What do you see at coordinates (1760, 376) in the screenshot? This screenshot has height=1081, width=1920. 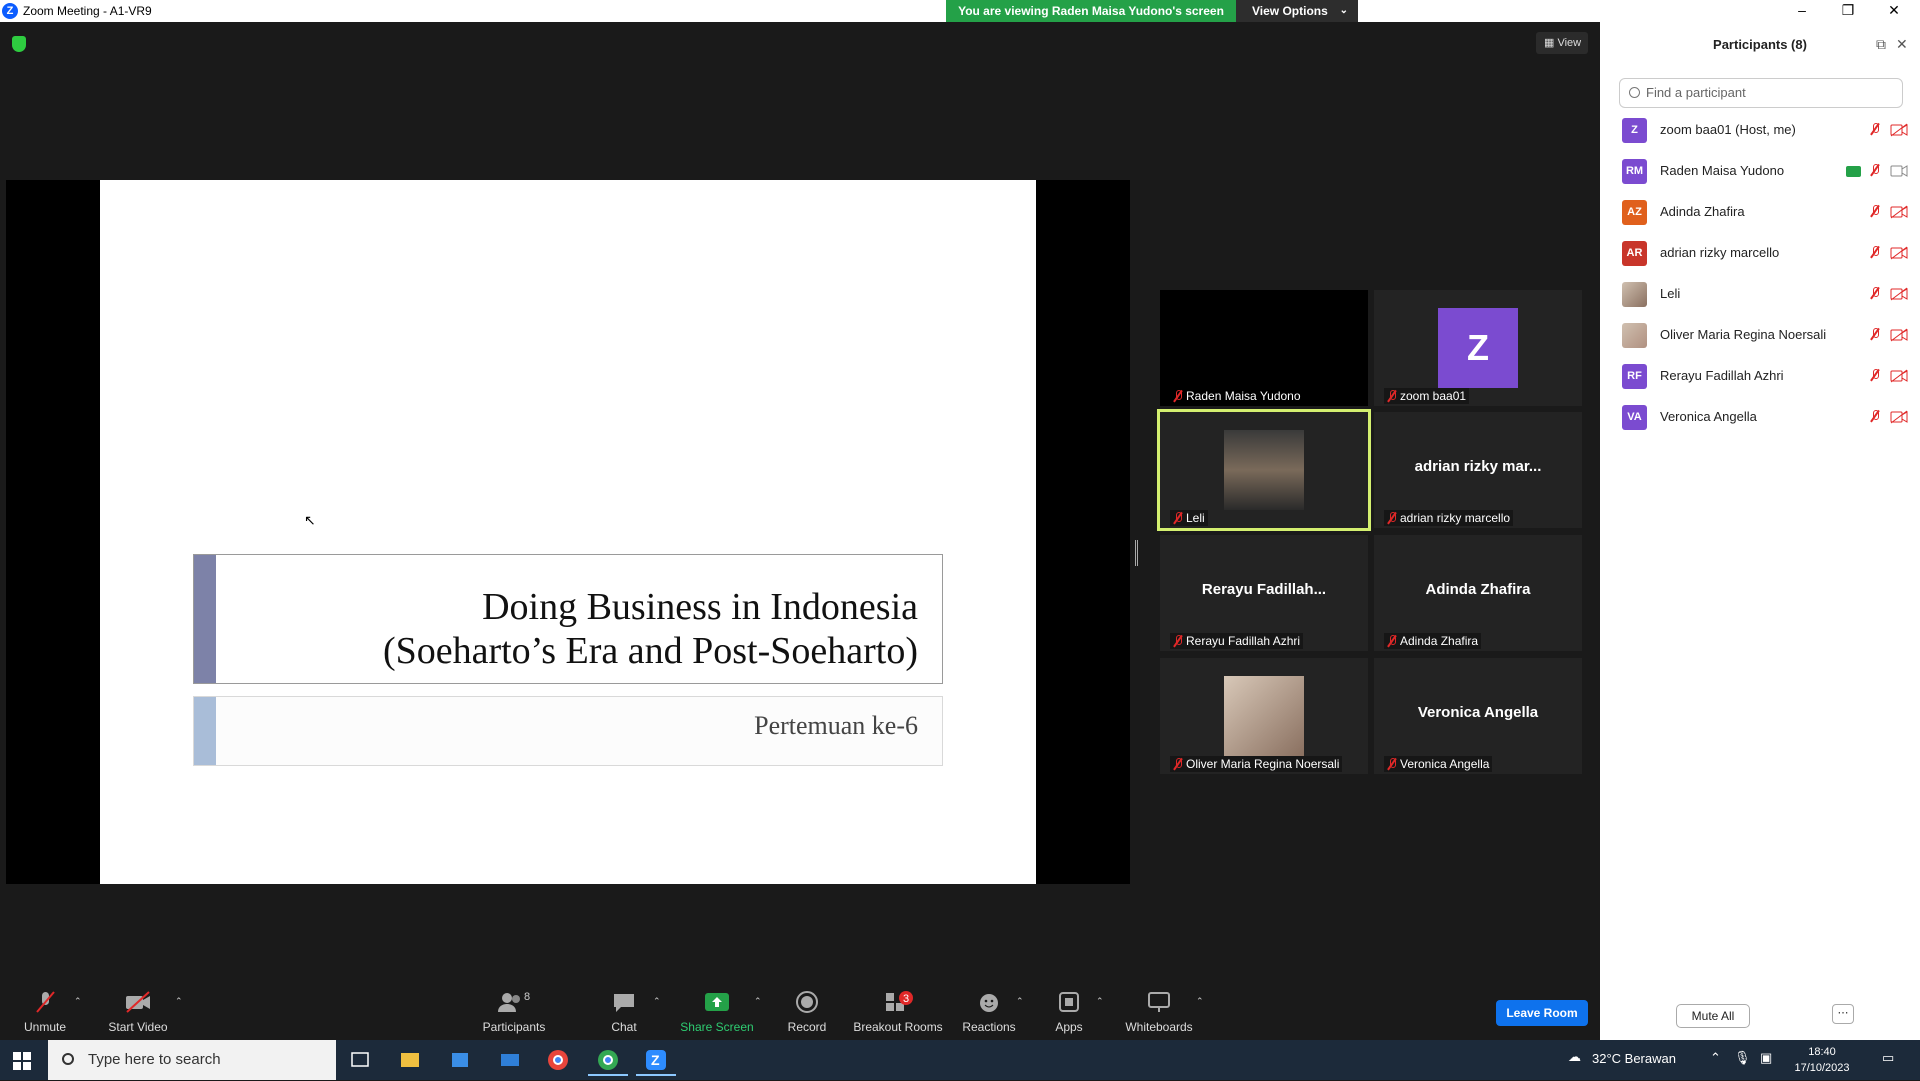 I see `participant-row: RF Rerayu Fadillah Azhri` at bounding box center [1760, 376].